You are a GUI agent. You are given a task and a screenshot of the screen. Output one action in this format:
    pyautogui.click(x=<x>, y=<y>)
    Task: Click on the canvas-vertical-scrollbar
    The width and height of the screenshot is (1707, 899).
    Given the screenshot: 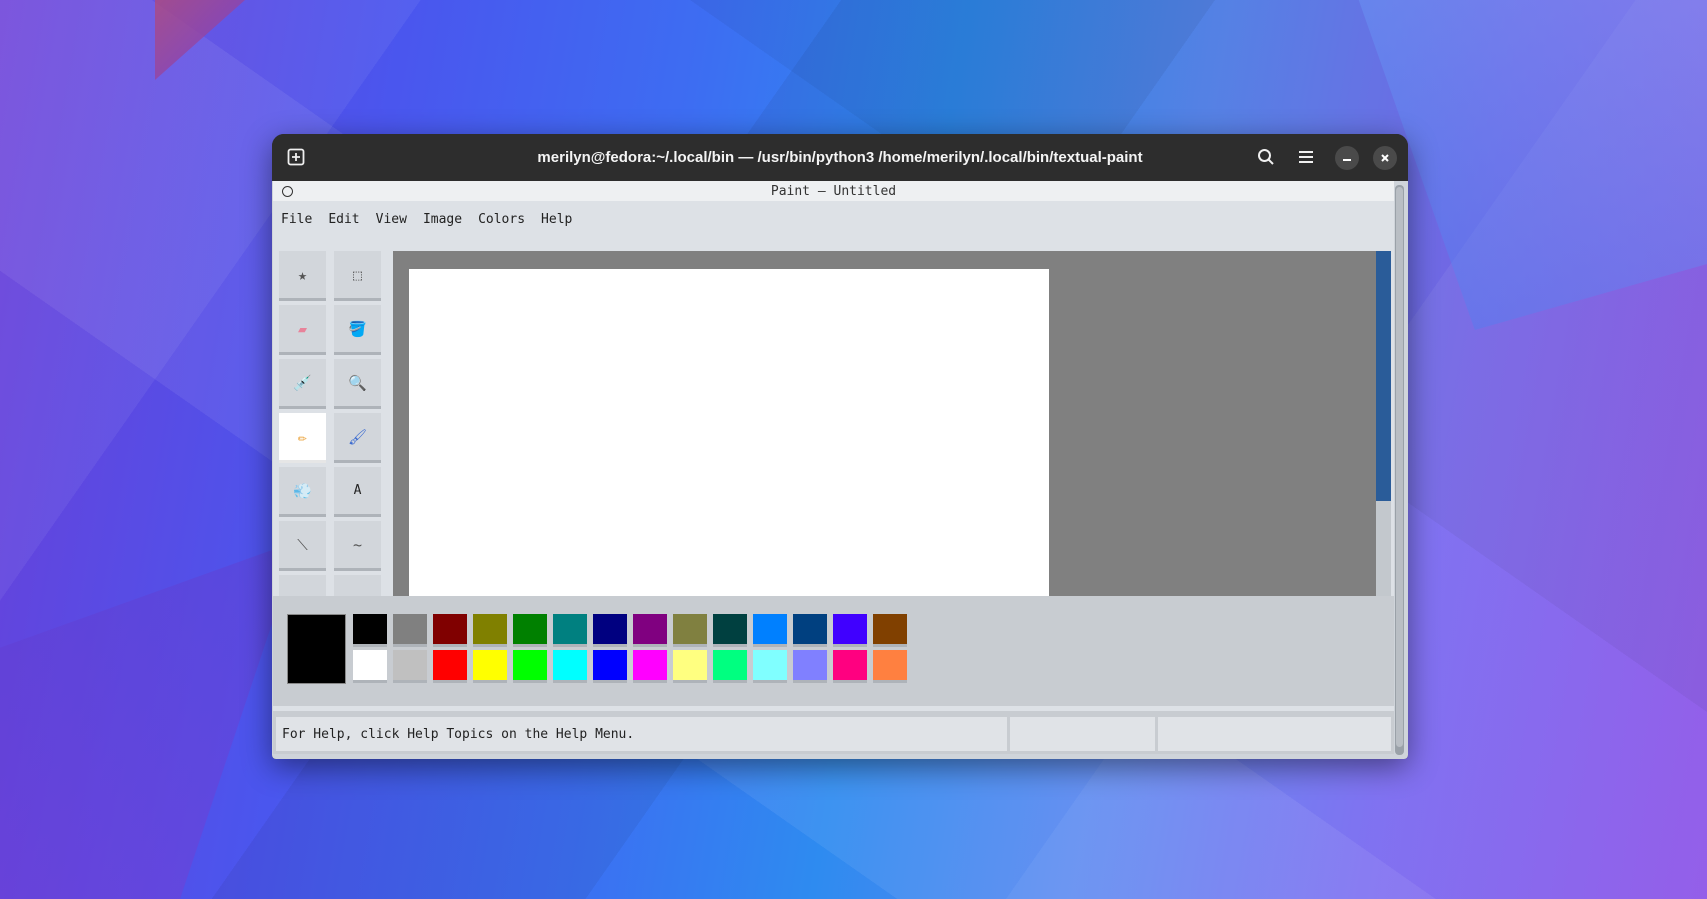 What is the action you would take?
    pyautogui.click(x=1383, y=423)
    